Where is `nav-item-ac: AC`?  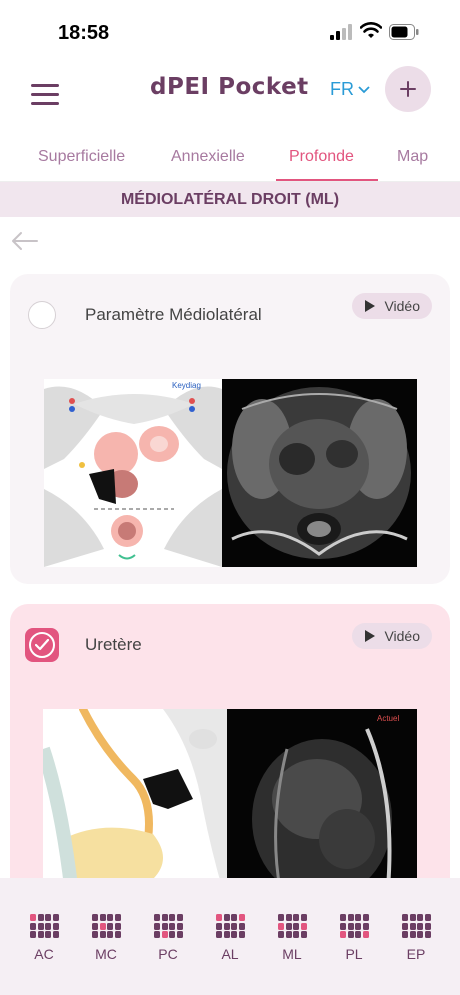 nav-item-ac: AC is located at coordinates (44, 938).